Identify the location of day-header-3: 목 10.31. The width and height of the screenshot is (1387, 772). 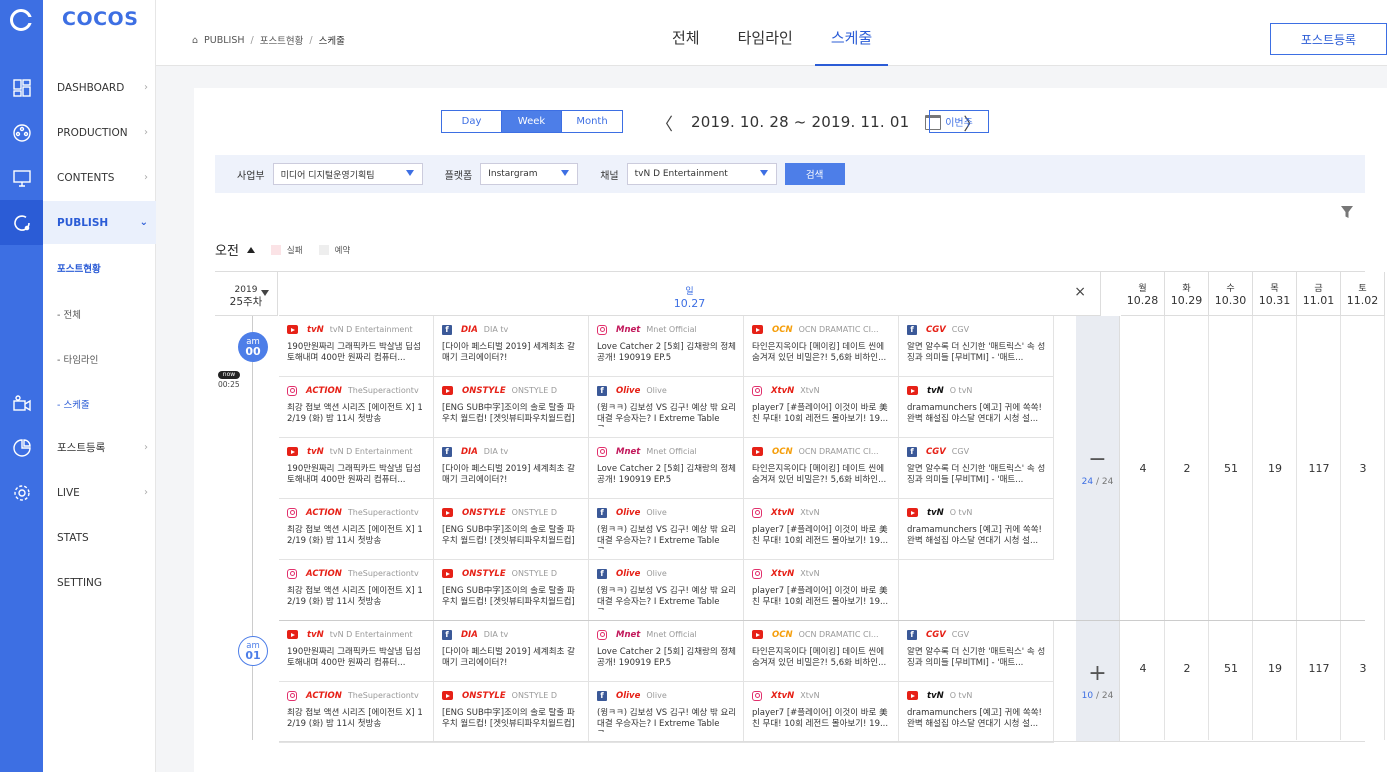
(1275, 294).